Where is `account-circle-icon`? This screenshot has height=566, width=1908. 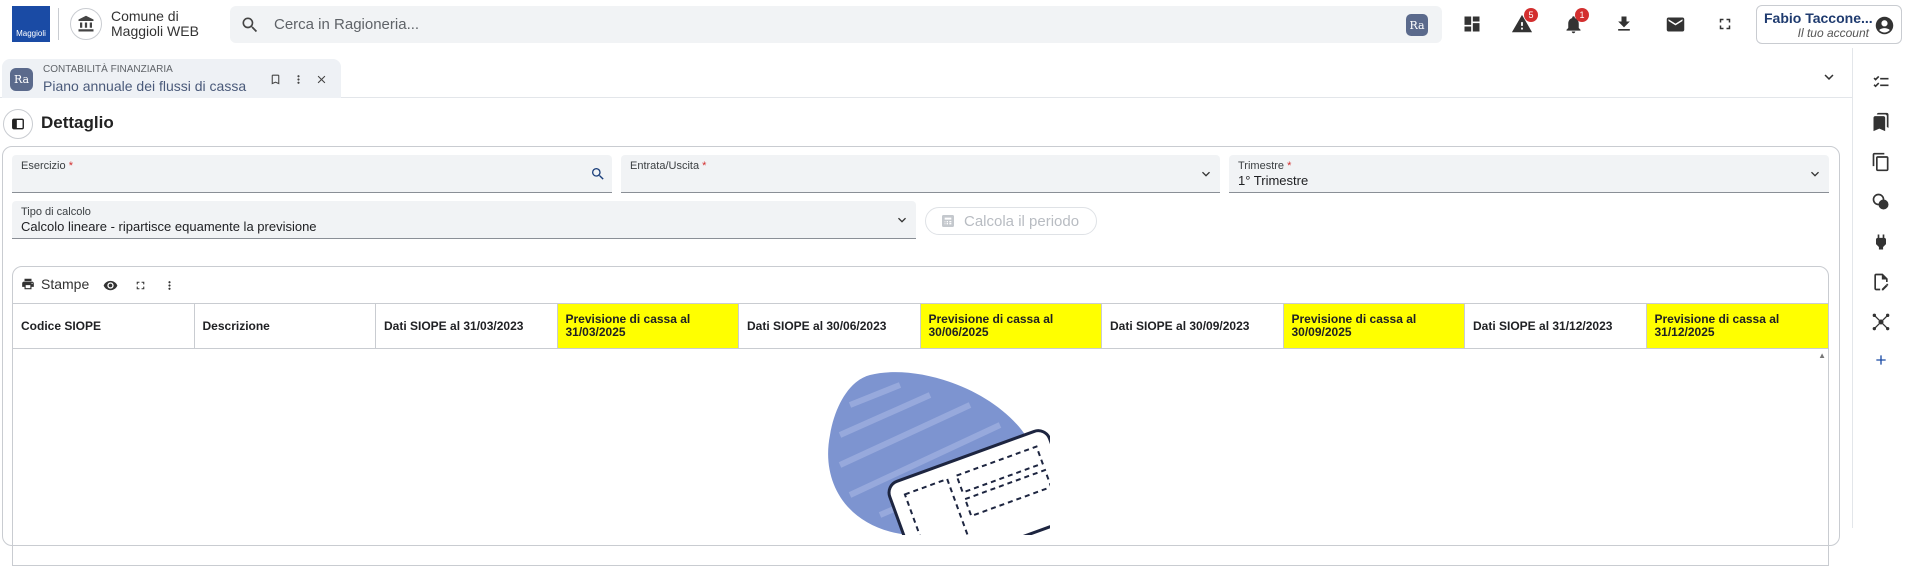 account-circle-icon is located at coordinates (1884, 25).